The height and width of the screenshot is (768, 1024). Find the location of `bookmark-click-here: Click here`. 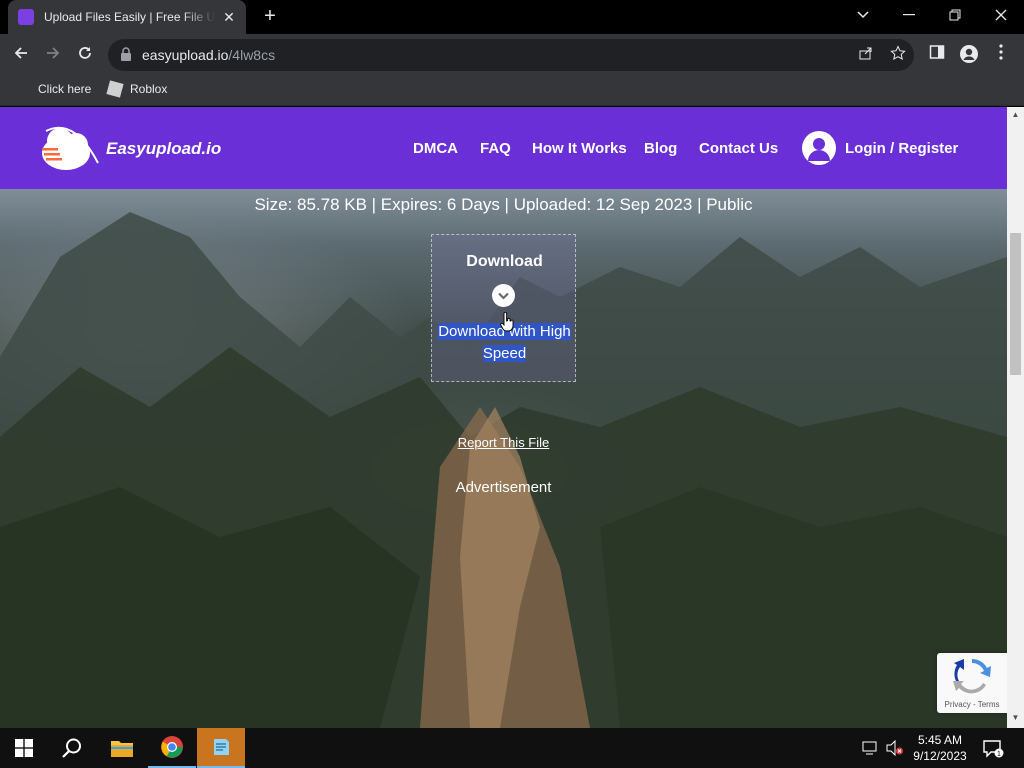

bookmark-click-here: Click here is located at coordinates (64, 89).